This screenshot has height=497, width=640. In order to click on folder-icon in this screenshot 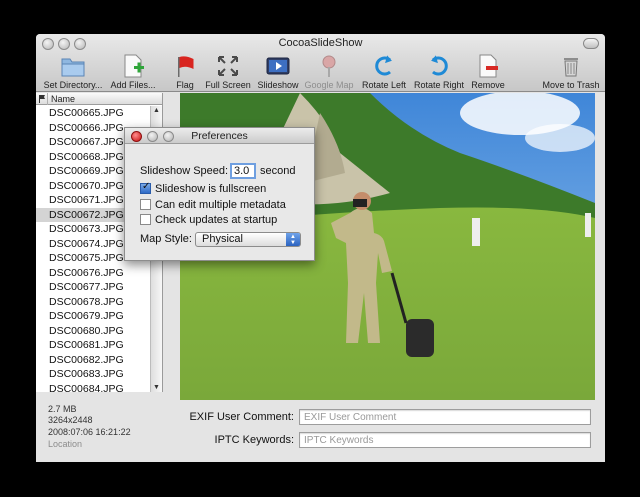, I will do `click(73, 67)`.